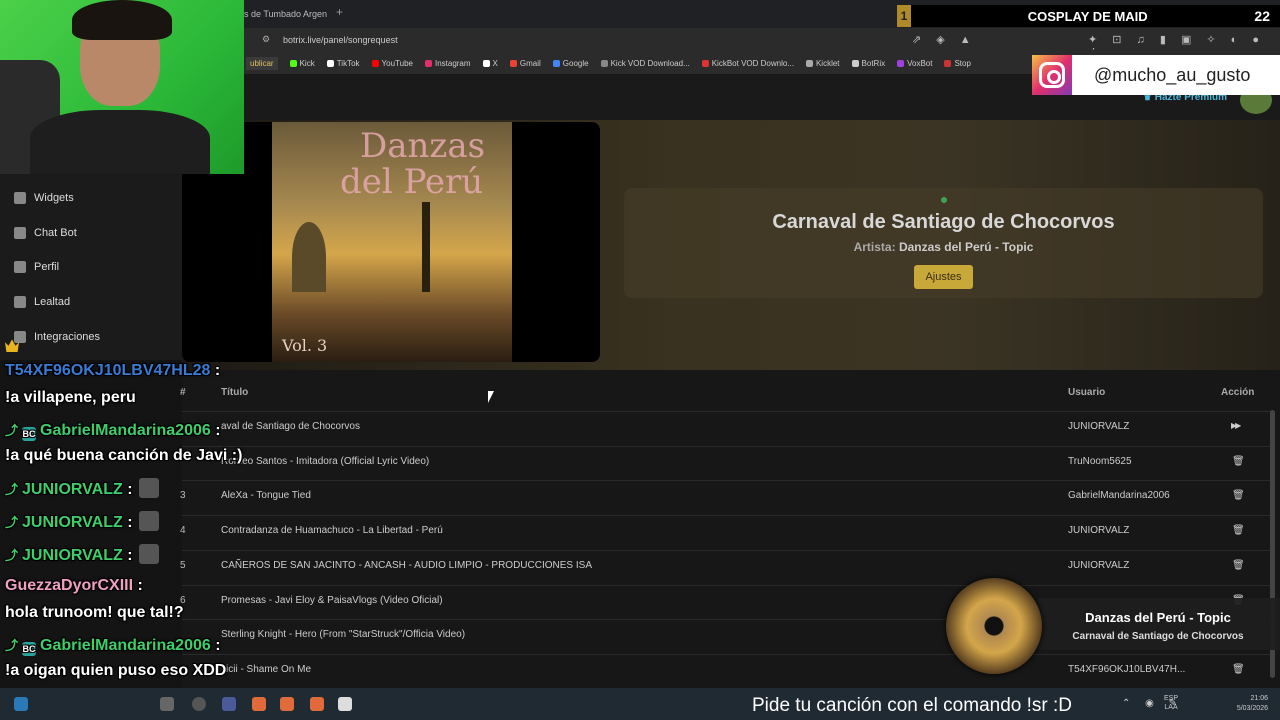  What do you see at coordinates (20, 198) in the screenshot?
I see `widgets-icon` at bounding box center [20, 198].